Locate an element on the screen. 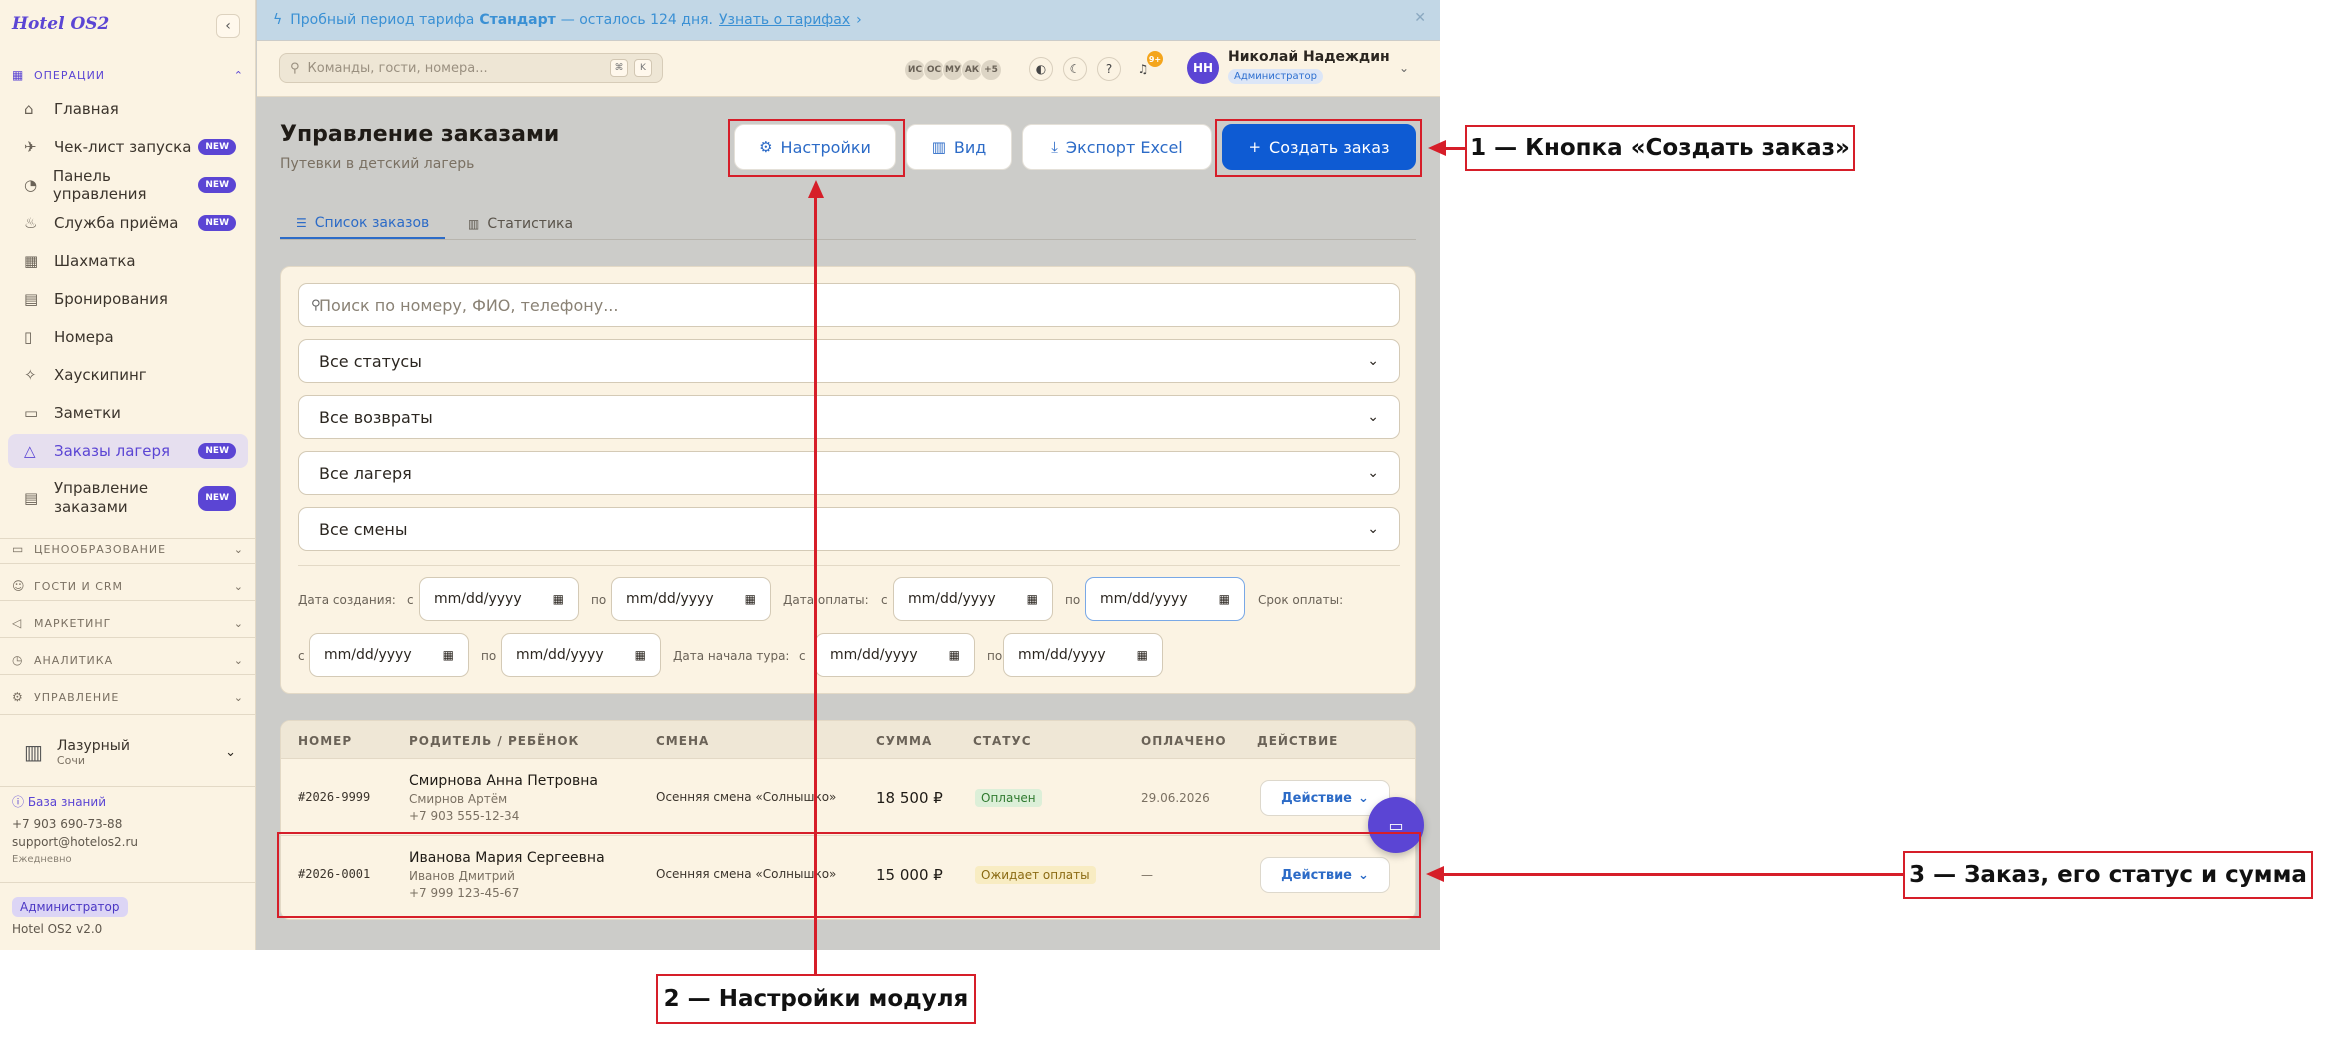 The width and height of the screenshot is (2336, 1048). to-label: по is located at coordinates (1073, 600).